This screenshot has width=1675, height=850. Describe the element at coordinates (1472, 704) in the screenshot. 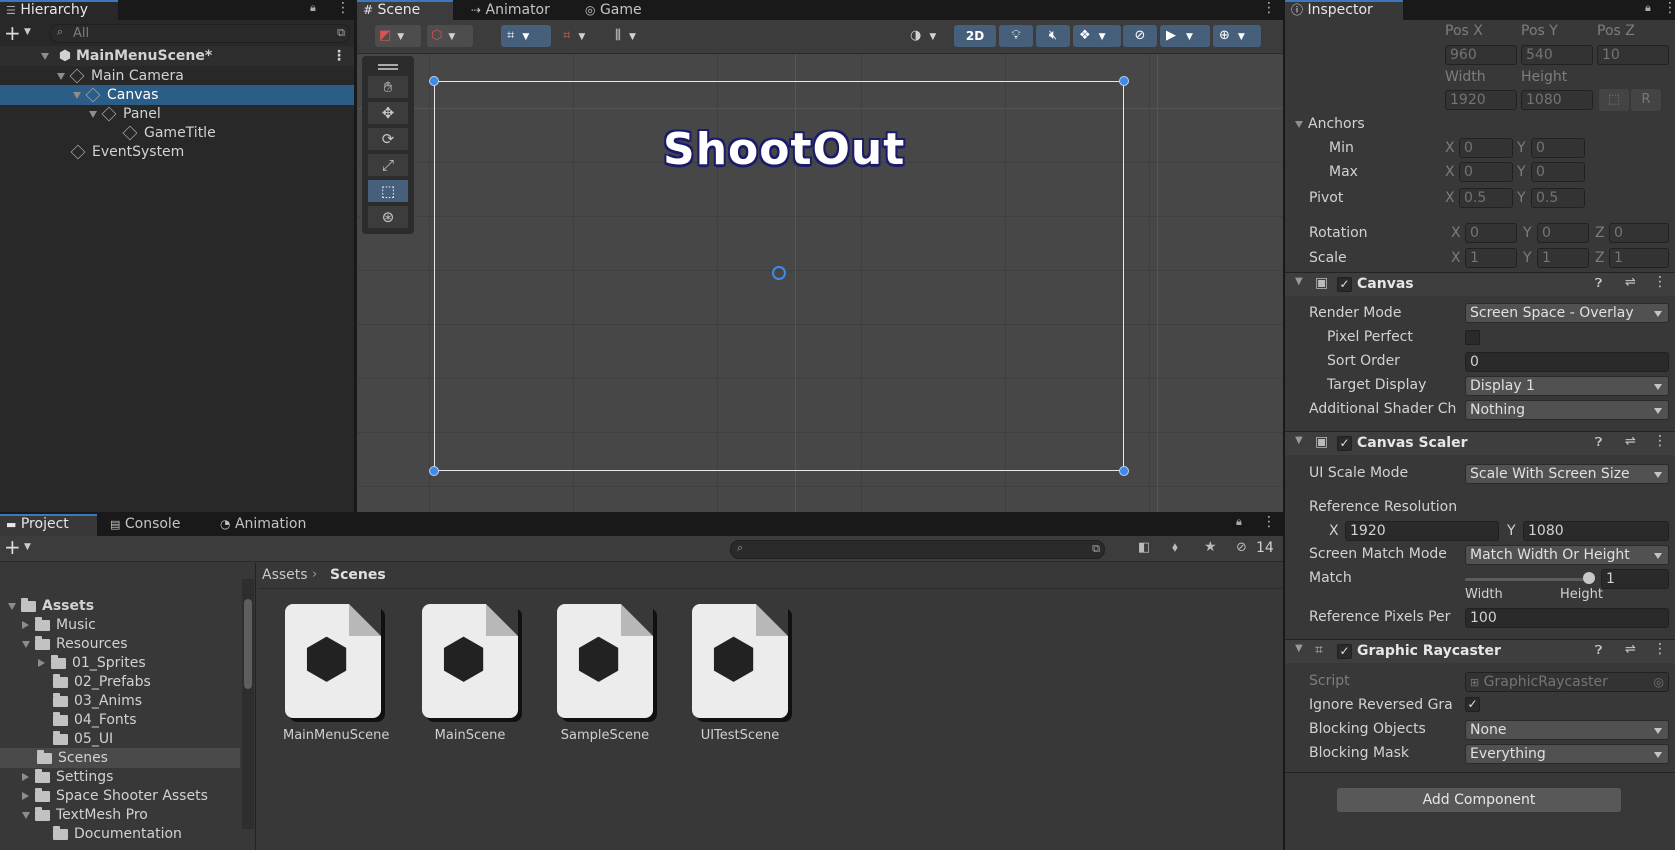

I see `ignore-reversed-graphics-checkbox: ✓` at that location.